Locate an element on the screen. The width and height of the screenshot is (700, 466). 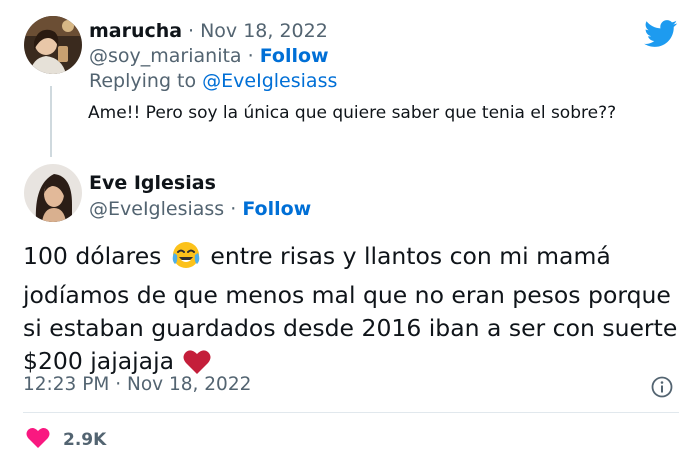
tweet-text-part1: 100 dólares is located at coordinates (92, 256).